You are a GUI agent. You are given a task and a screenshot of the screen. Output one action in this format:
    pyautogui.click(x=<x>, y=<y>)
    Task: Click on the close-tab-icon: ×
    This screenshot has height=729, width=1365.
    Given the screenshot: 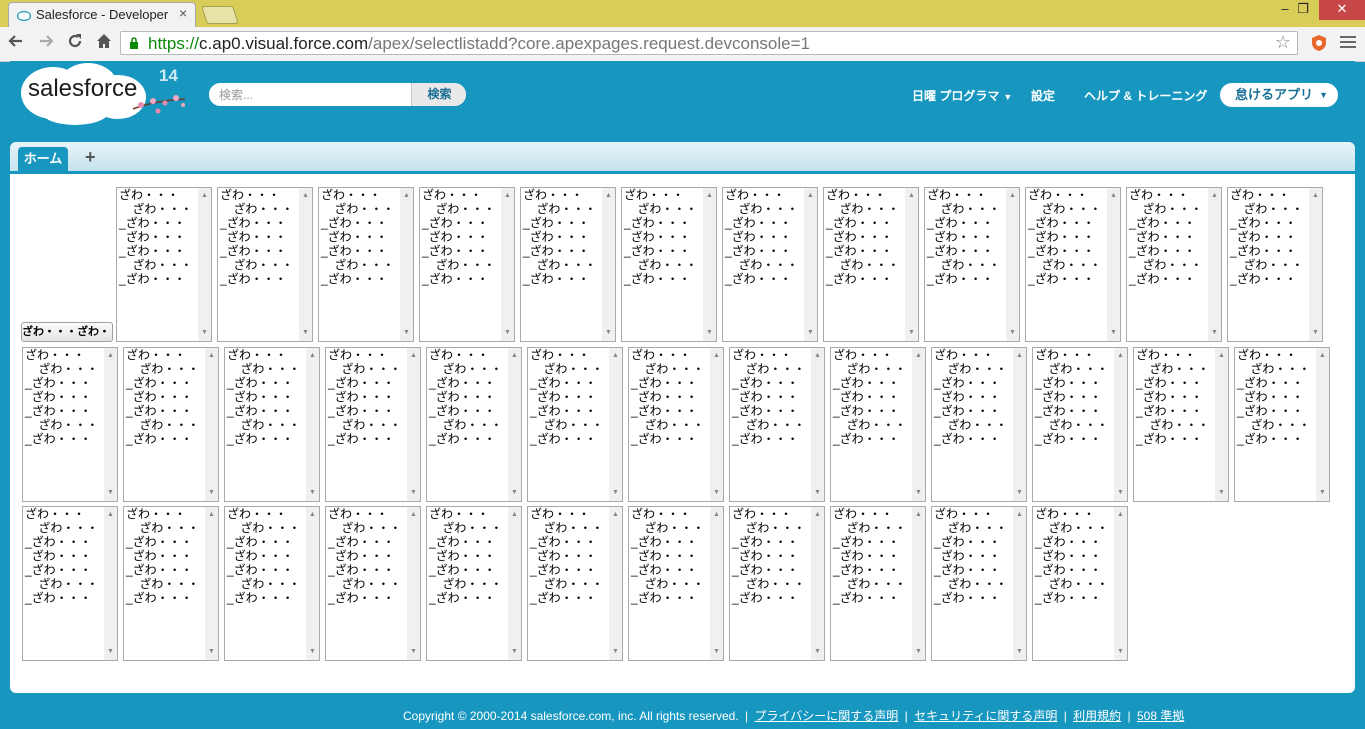 What is the action you would take?
    pyautogui.click(x=183, y=13)
    